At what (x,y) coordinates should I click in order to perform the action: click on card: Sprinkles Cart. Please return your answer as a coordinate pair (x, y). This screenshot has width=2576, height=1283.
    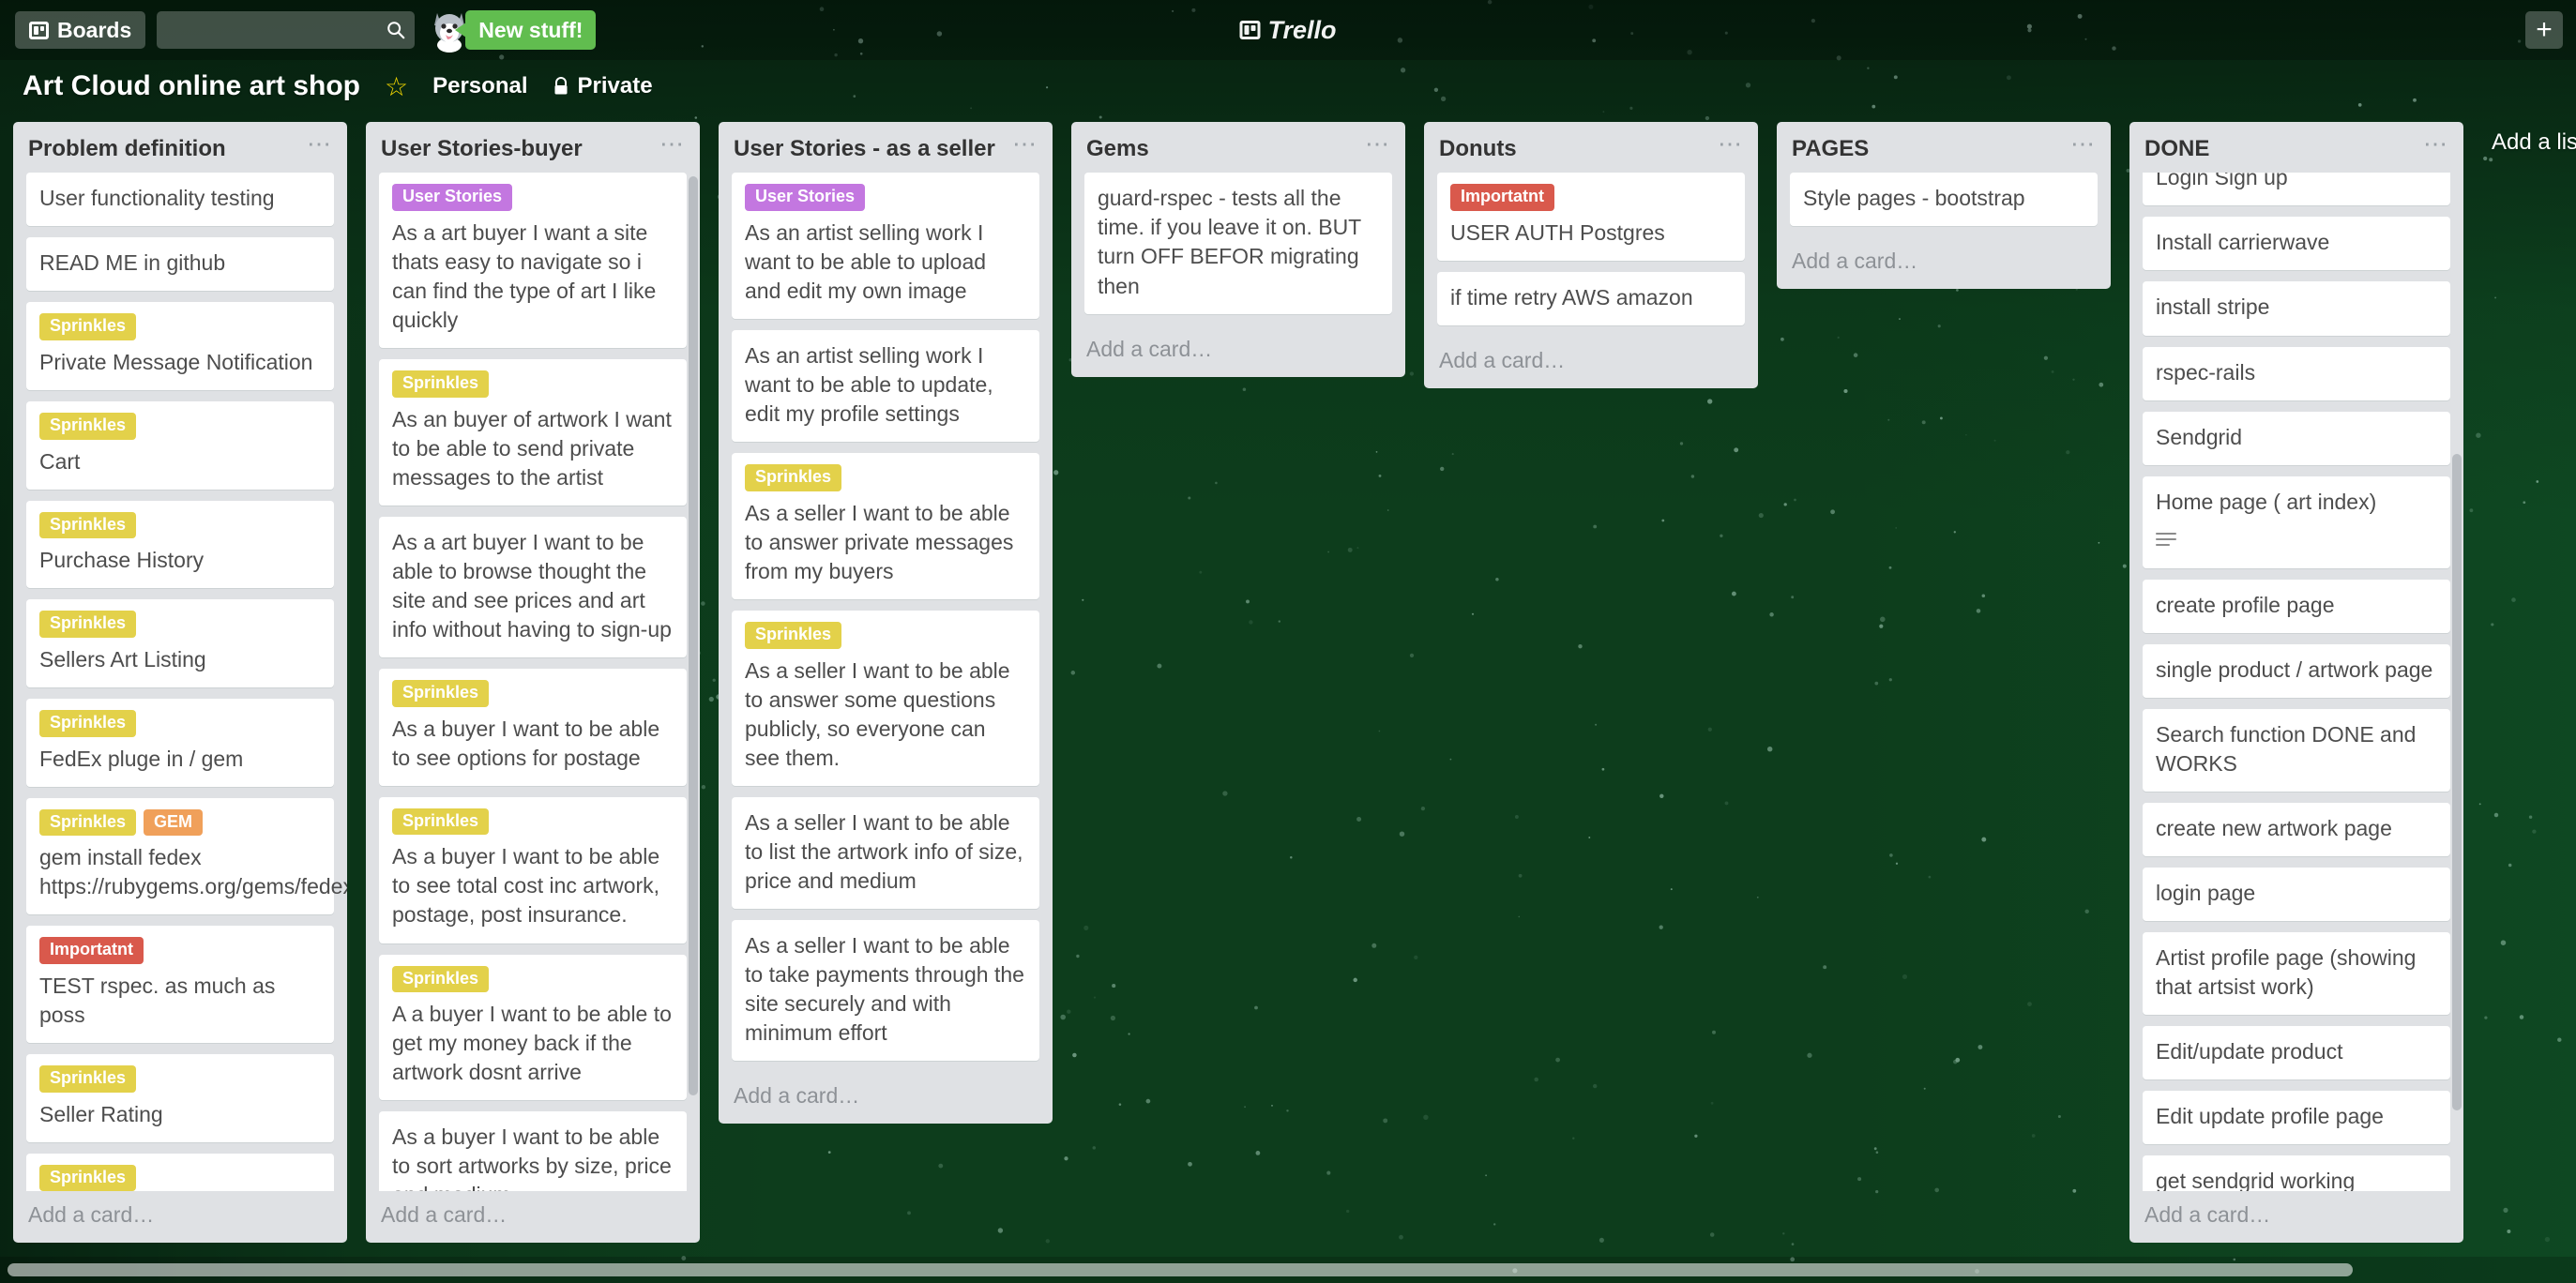
    Looking at the image, I should click on (180, 446).